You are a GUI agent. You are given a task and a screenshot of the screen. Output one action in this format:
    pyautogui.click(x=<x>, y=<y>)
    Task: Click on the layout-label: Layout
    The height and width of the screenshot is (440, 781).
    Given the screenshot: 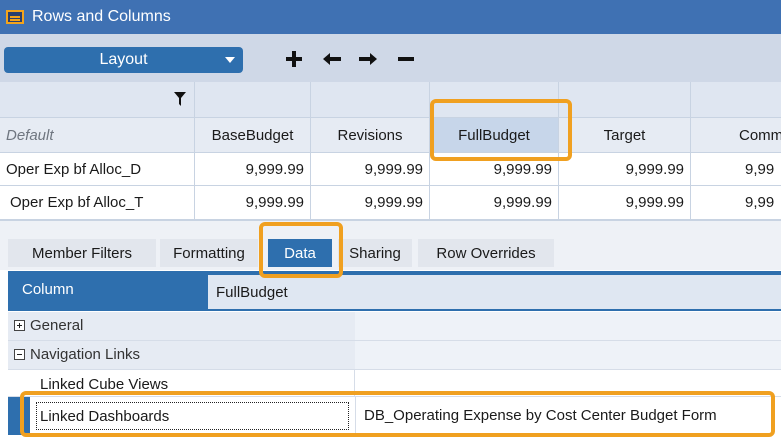 What is the action you would take?
    pyautogui.click(x=123, y=59)
    